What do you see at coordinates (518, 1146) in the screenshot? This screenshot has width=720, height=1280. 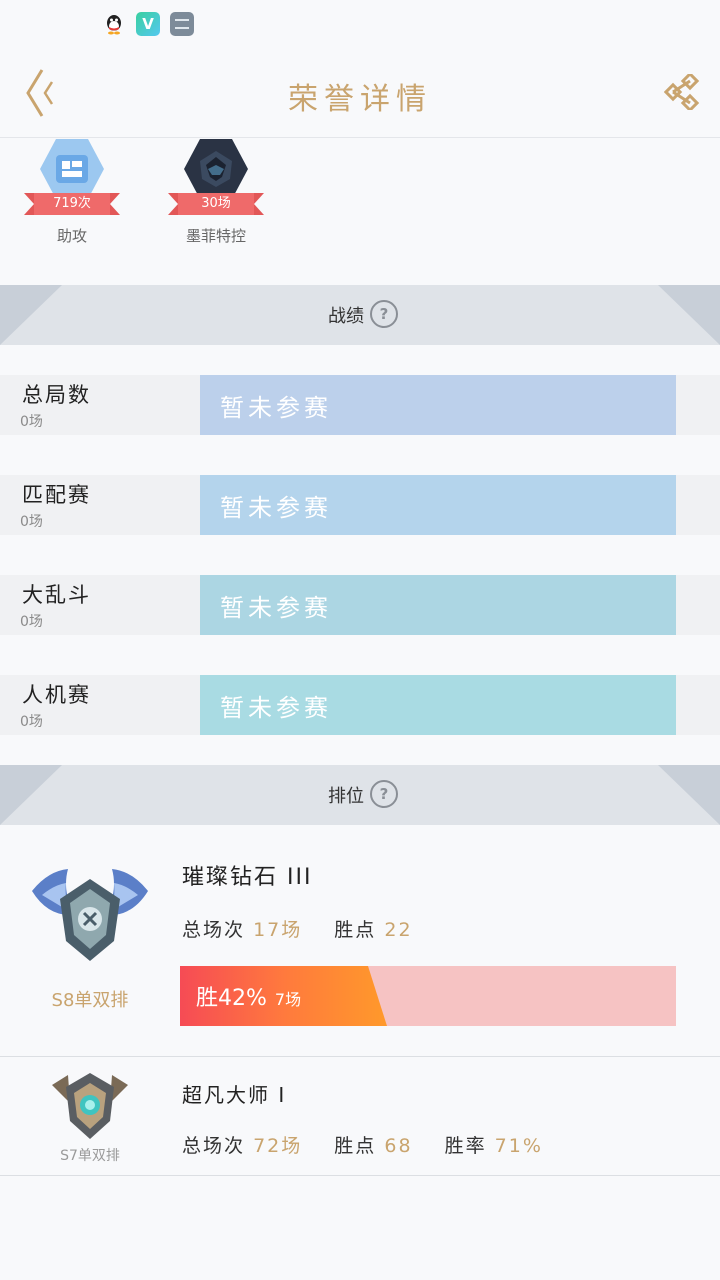 I see `win-rate-value: 71%` at bounding box center [518, 1146].